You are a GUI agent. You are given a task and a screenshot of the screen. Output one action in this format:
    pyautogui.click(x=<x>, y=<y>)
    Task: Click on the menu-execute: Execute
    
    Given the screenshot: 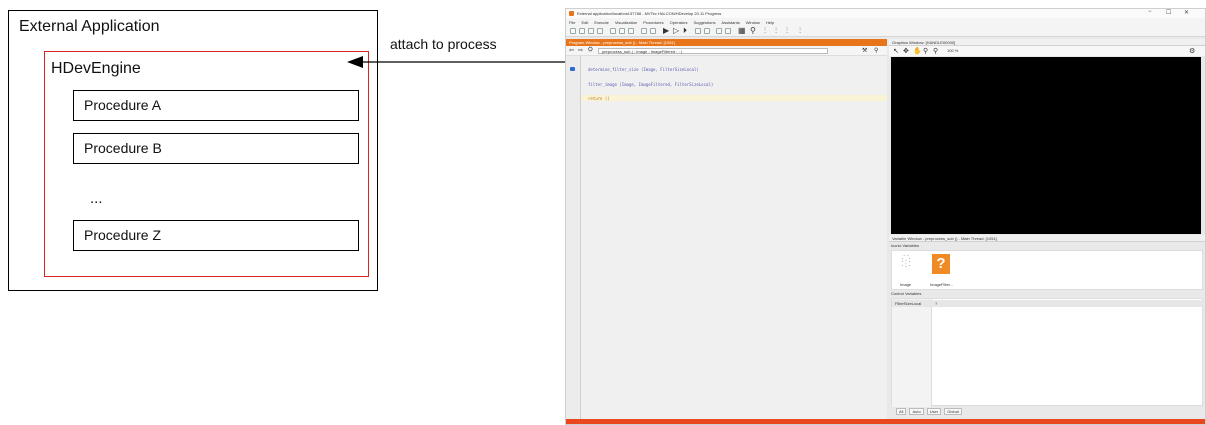 What is the action you would take?
    pyautogui.click(x=601, y=22)
    